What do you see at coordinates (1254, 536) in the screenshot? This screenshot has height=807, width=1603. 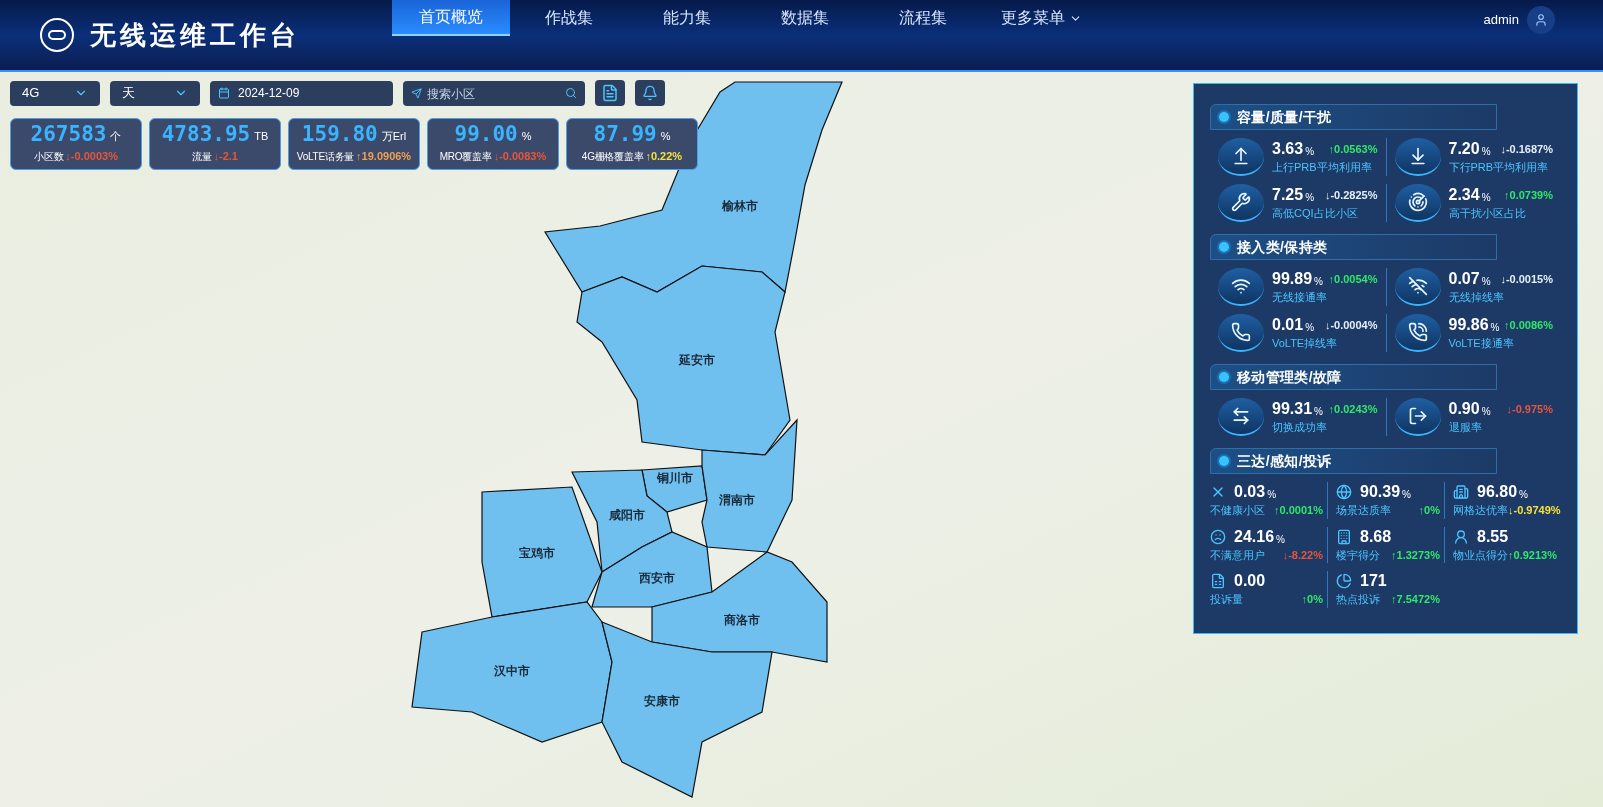 I see `metric-value: 24.16` at bounding box center [1254, 536].